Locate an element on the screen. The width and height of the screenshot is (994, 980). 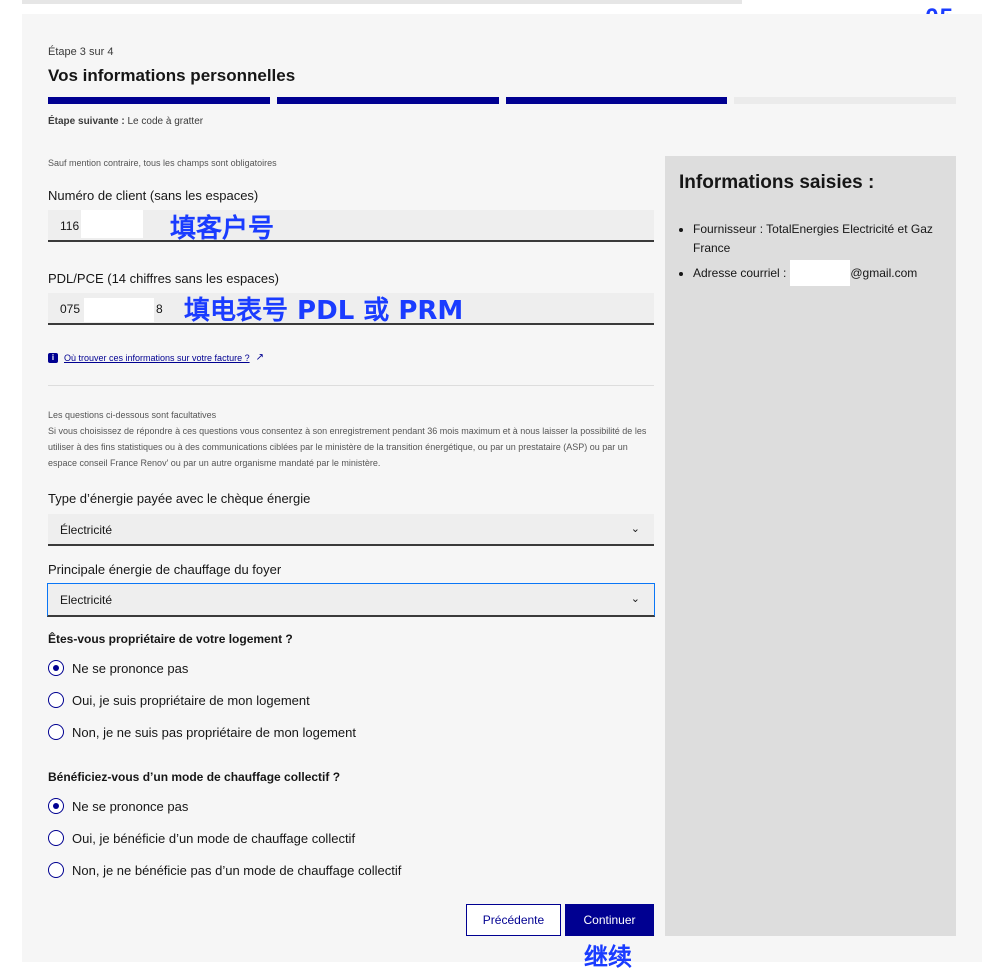
client-number-annotation: 填客户号 is located at coordinates (222, 229).